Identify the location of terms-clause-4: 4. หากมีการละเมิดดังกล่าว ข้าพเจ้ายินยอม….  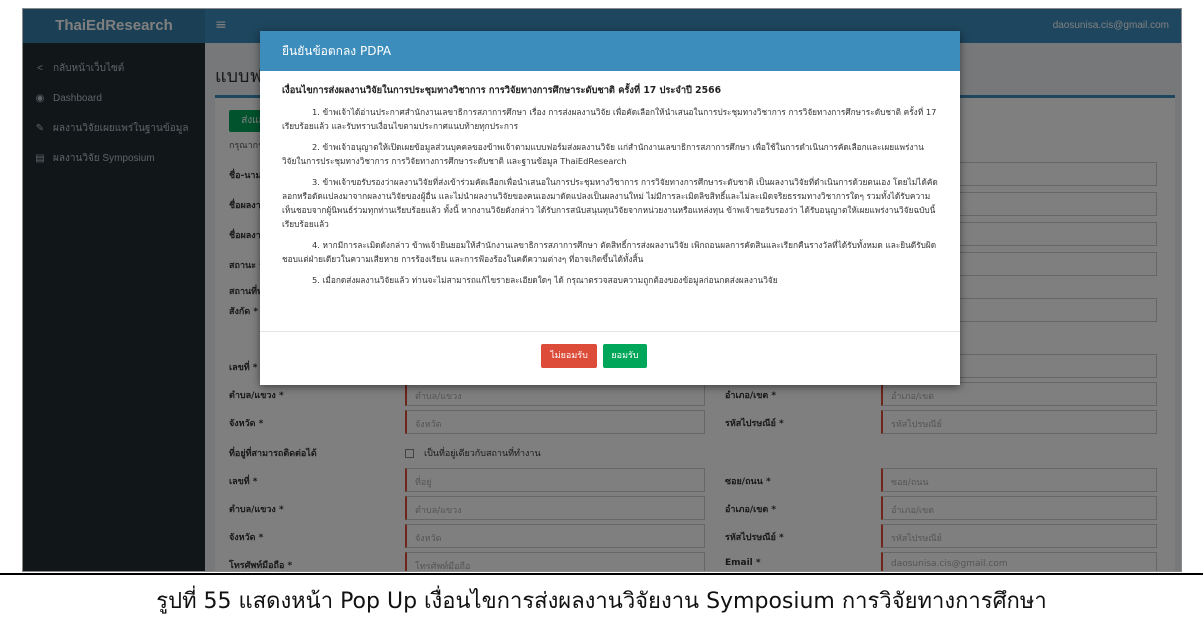
(609, 252).